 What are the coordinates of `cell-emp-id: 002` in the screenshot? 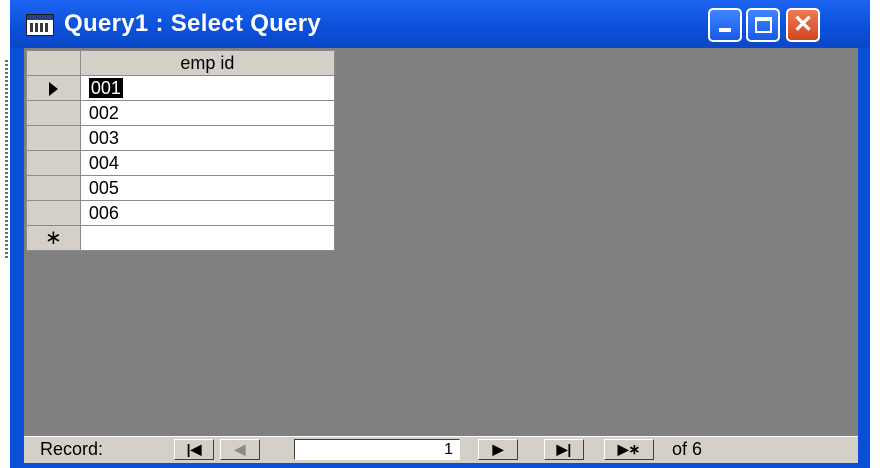 It's located at (207, 113).